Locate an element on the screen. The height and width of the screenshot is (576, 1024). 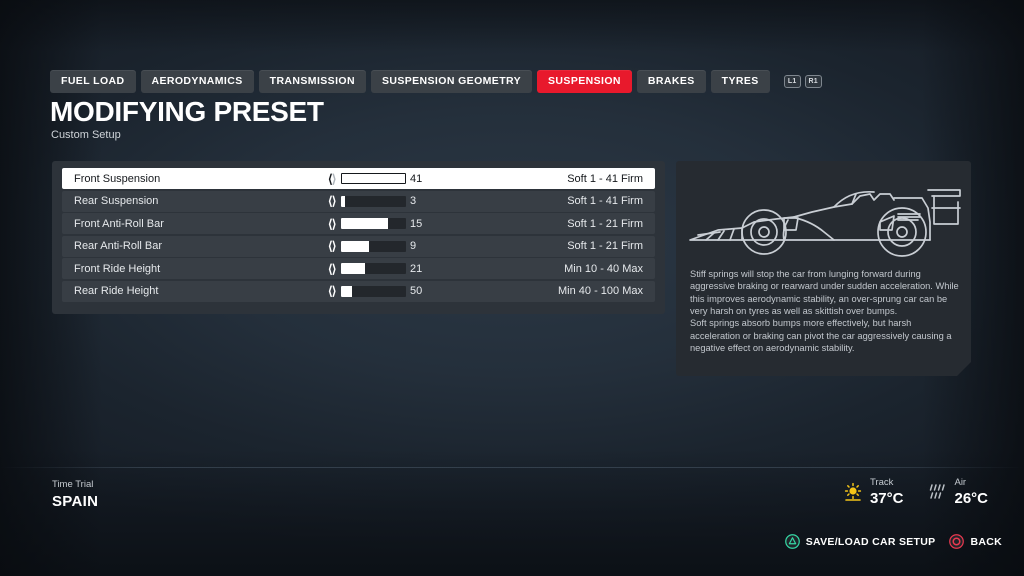
weather-label: Track is located at coordinates (881, 482).